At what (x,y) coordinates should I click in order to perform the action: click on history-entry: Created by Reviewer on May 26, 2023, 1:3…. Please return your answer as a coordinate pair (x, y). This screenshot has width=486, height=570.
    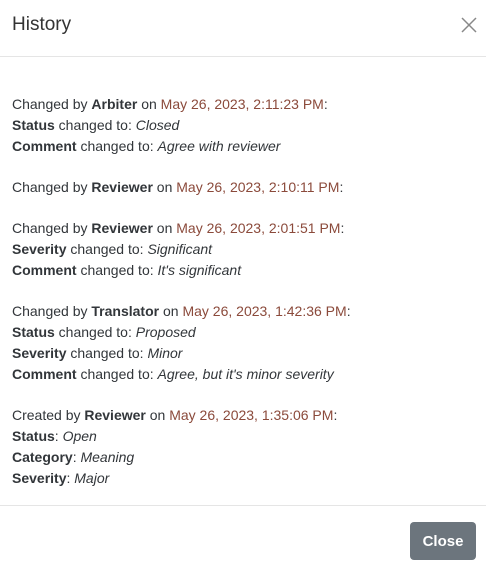
    Looking at the image, I should click on (244, 447).